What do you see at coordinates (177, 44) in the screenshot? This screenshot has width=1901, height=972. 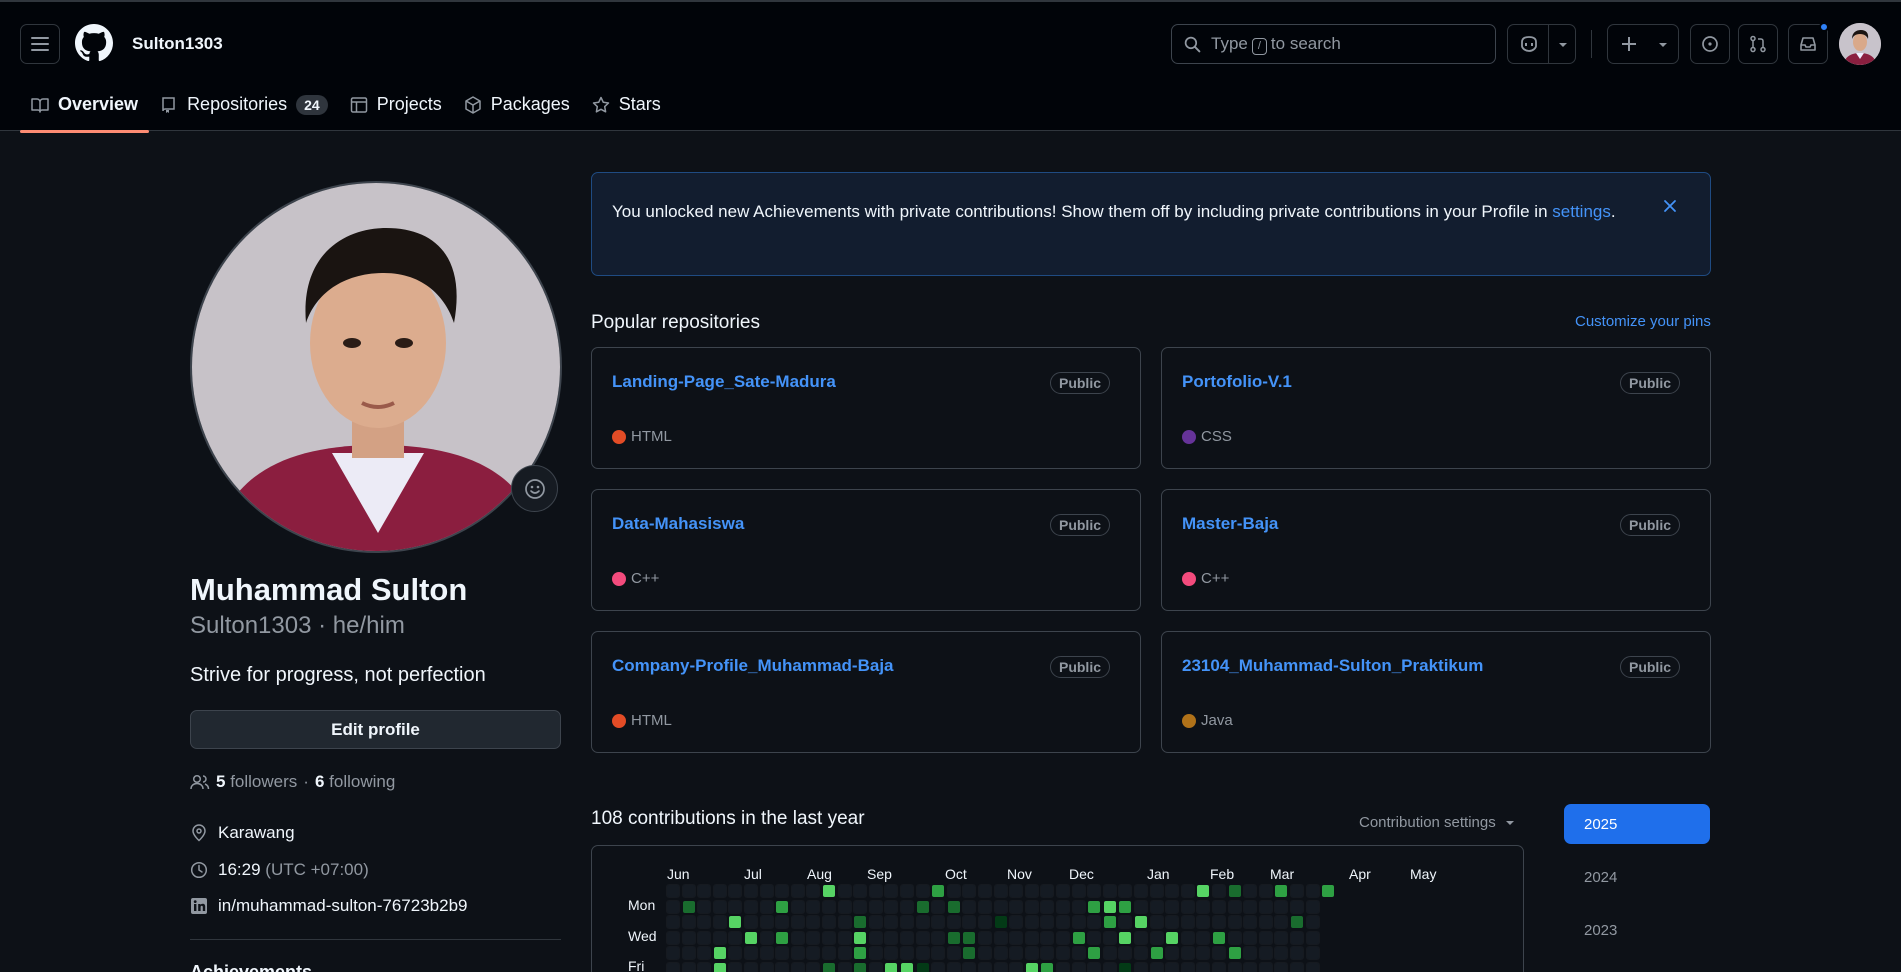 I see `header-username-link: Sulton1303` at bounding box center [177, 44].